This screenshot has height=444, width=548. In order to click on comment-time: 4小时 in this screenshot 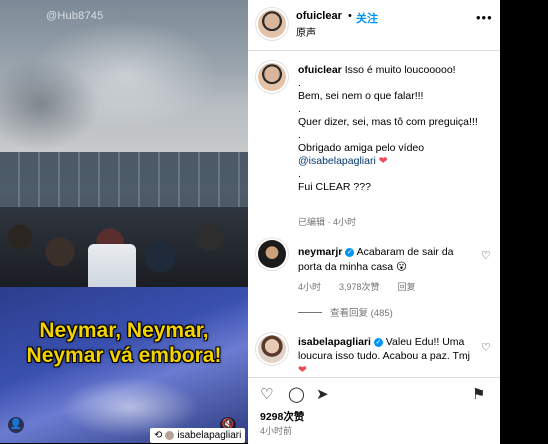, I will do `click(310, 287)`.